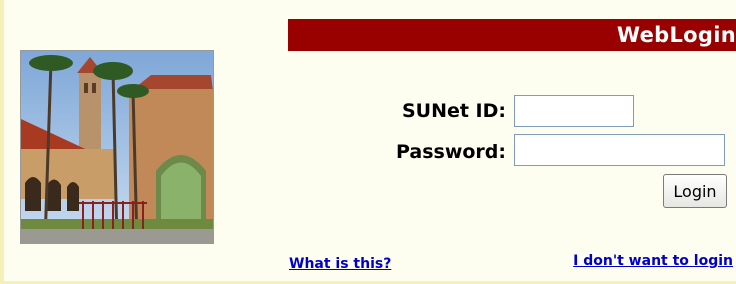 Image resolution: width=736 pixels, height=284 pixels. What do you see at coordinates (450, 152) in the screenshot?
I see `password-label: Password:` at bounding box center [450, 152].